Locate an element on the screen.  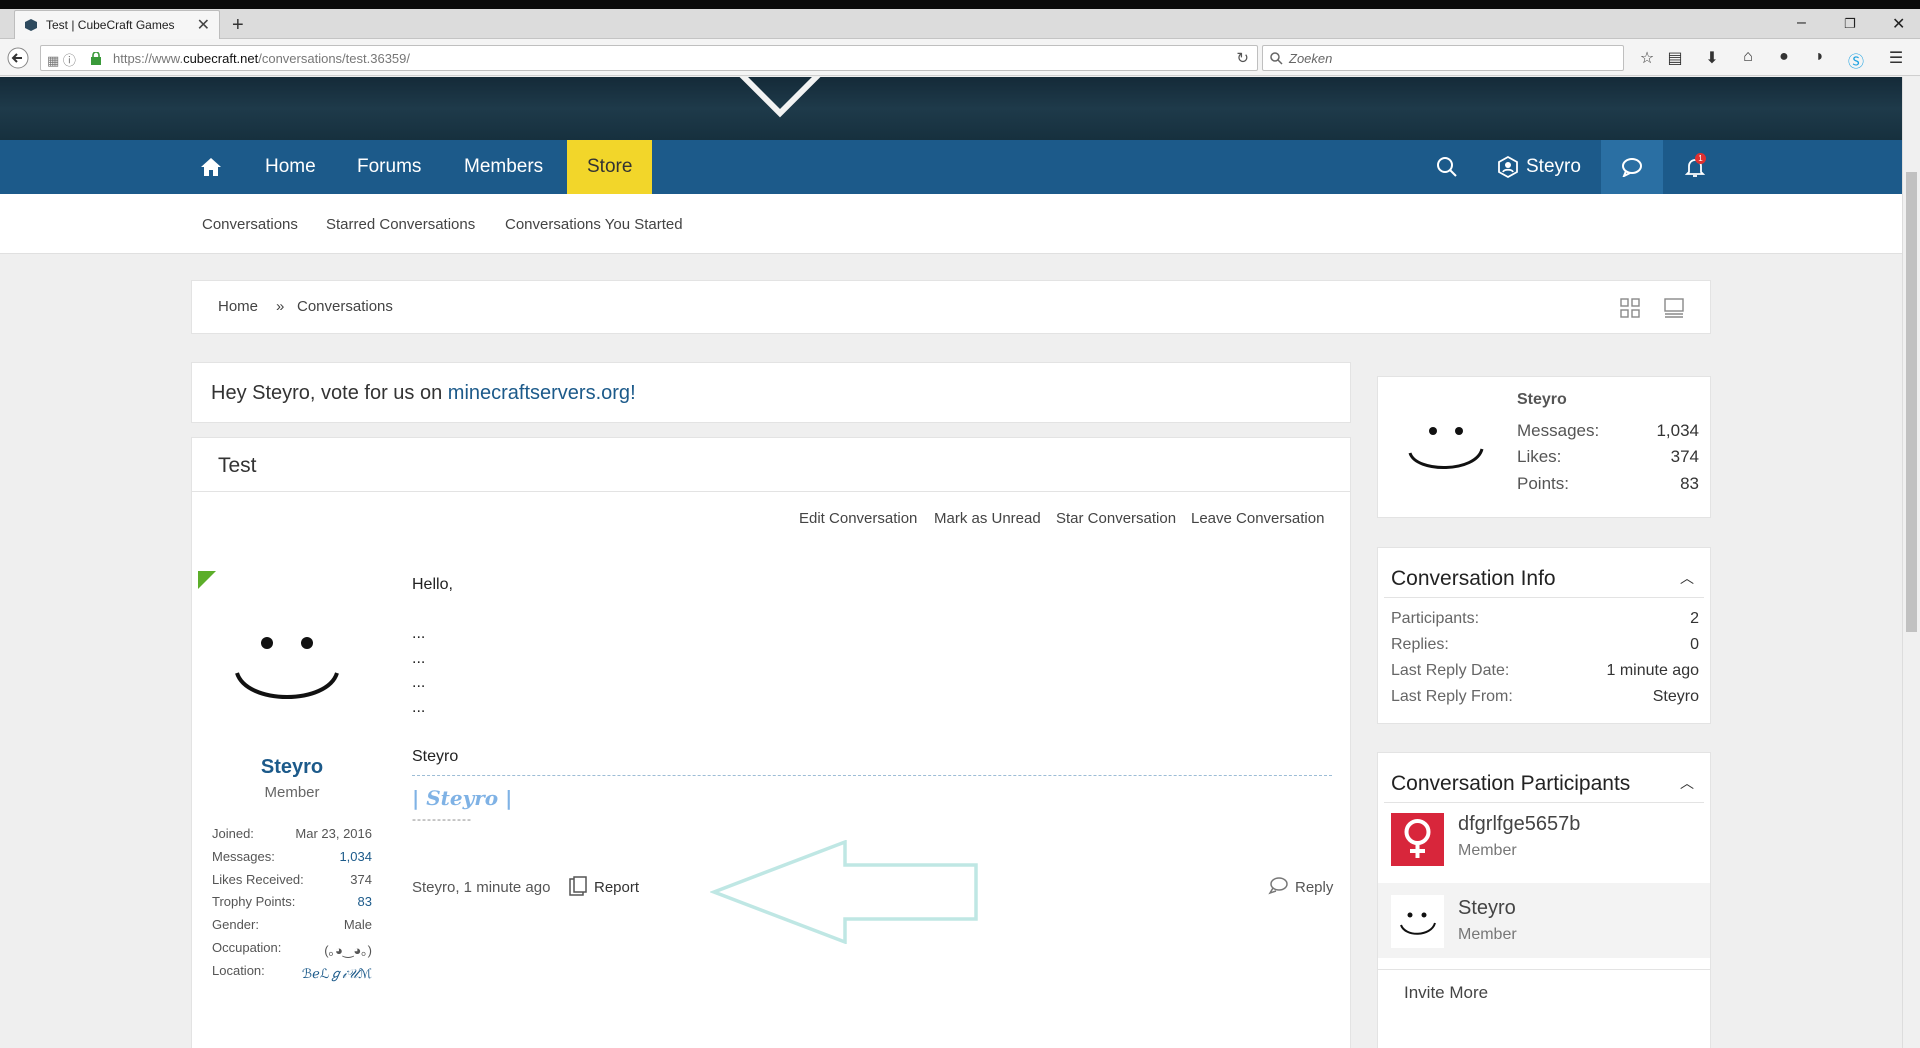
visitor-name: Steyro is located at coordinates (1542, 400).